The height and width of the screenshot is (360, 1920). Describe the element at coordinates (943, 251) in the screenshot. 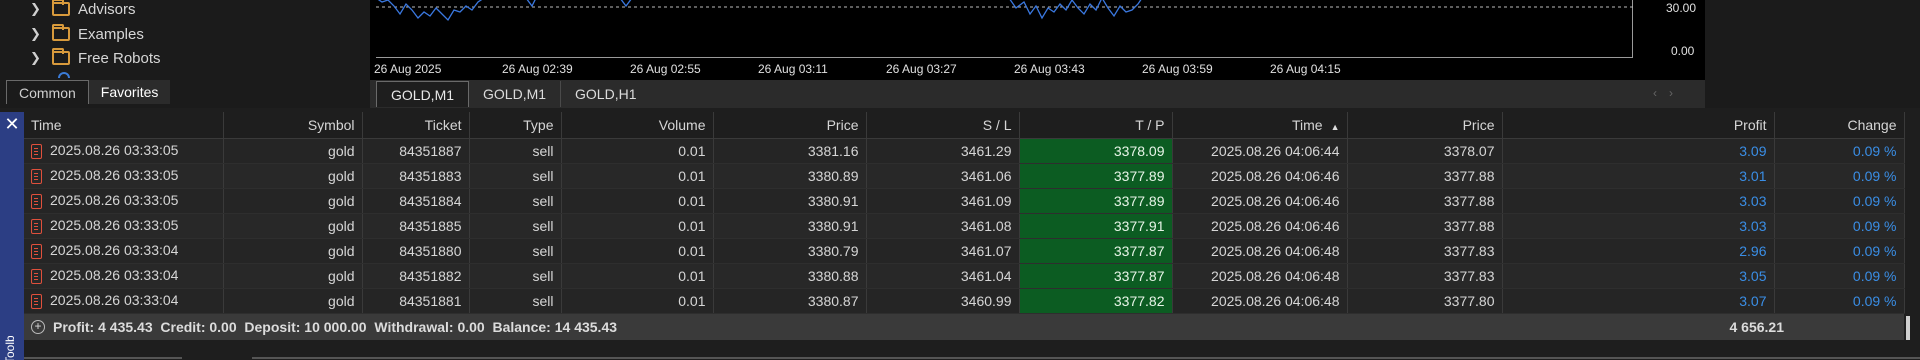

I see `cell-sl: 3461.07` at that location.